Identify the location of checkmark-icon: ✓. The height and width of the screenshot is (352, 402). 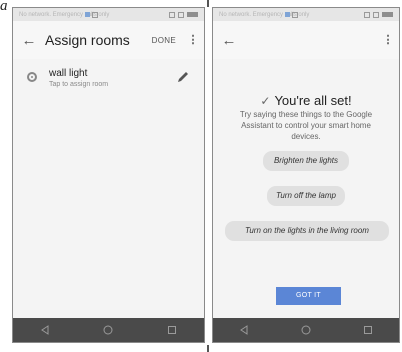
(265, 101).